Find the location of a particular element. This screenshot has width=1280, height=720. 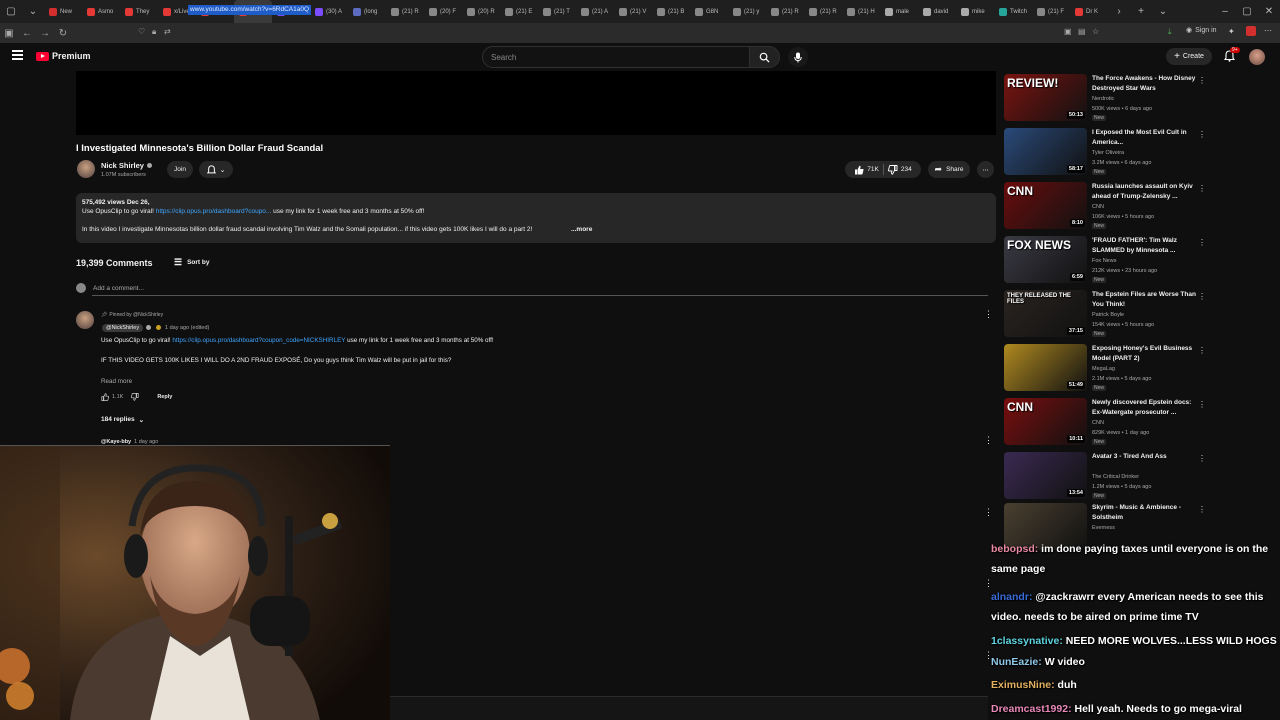

video-thumbnail: THEY RELEASED THE FILES 37:15 is located at coordinates (1045, 313).